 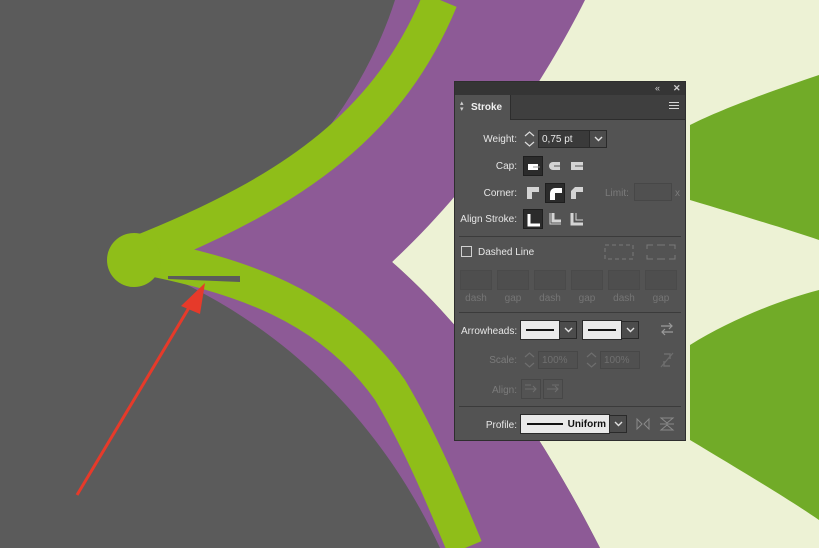 I want to click on align-inside-icon, so click(x=555, y=219).